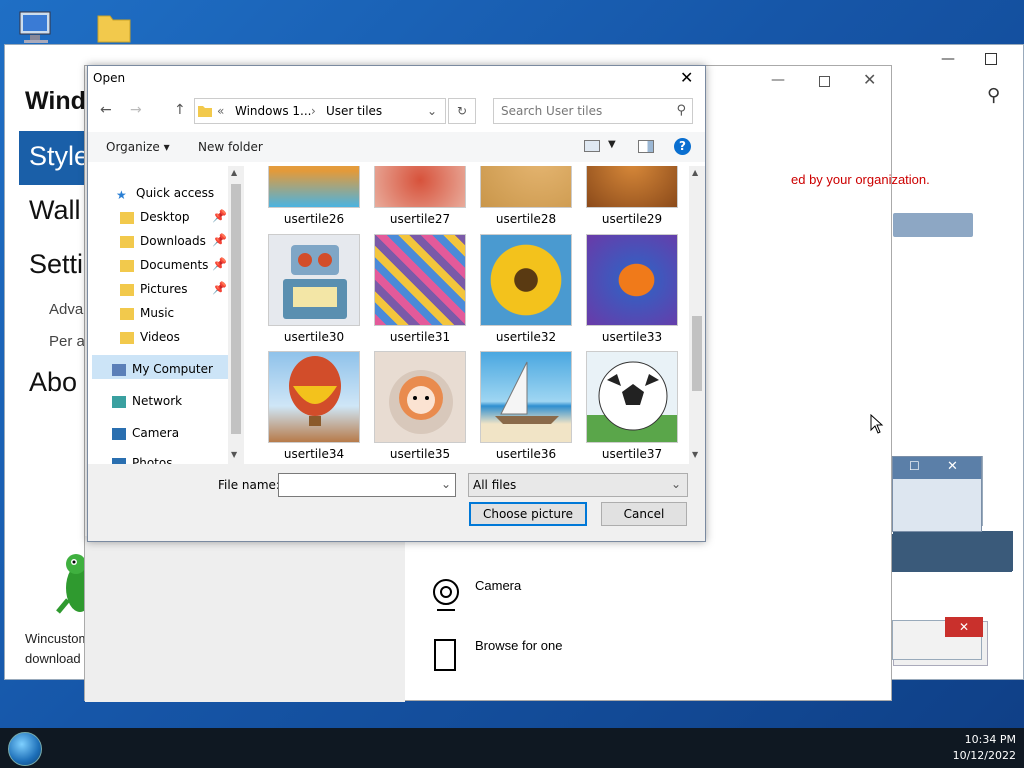 This screenshot has height=768, width=1024. I want to click on option-browse: Browse for one, so click(496, 645).